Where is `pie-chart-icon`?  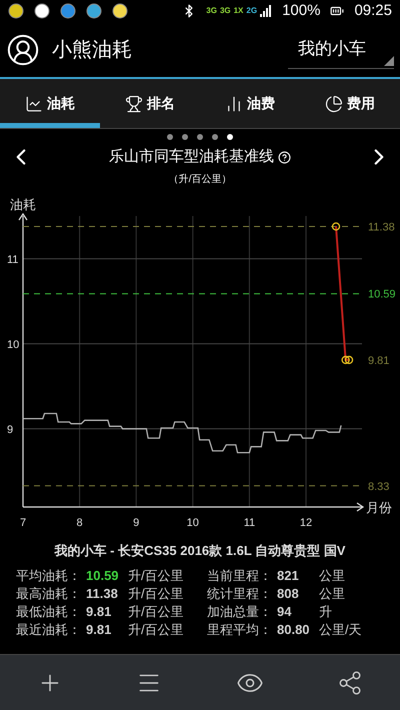 pie-chart-icon is located at coordinates (334, 103).